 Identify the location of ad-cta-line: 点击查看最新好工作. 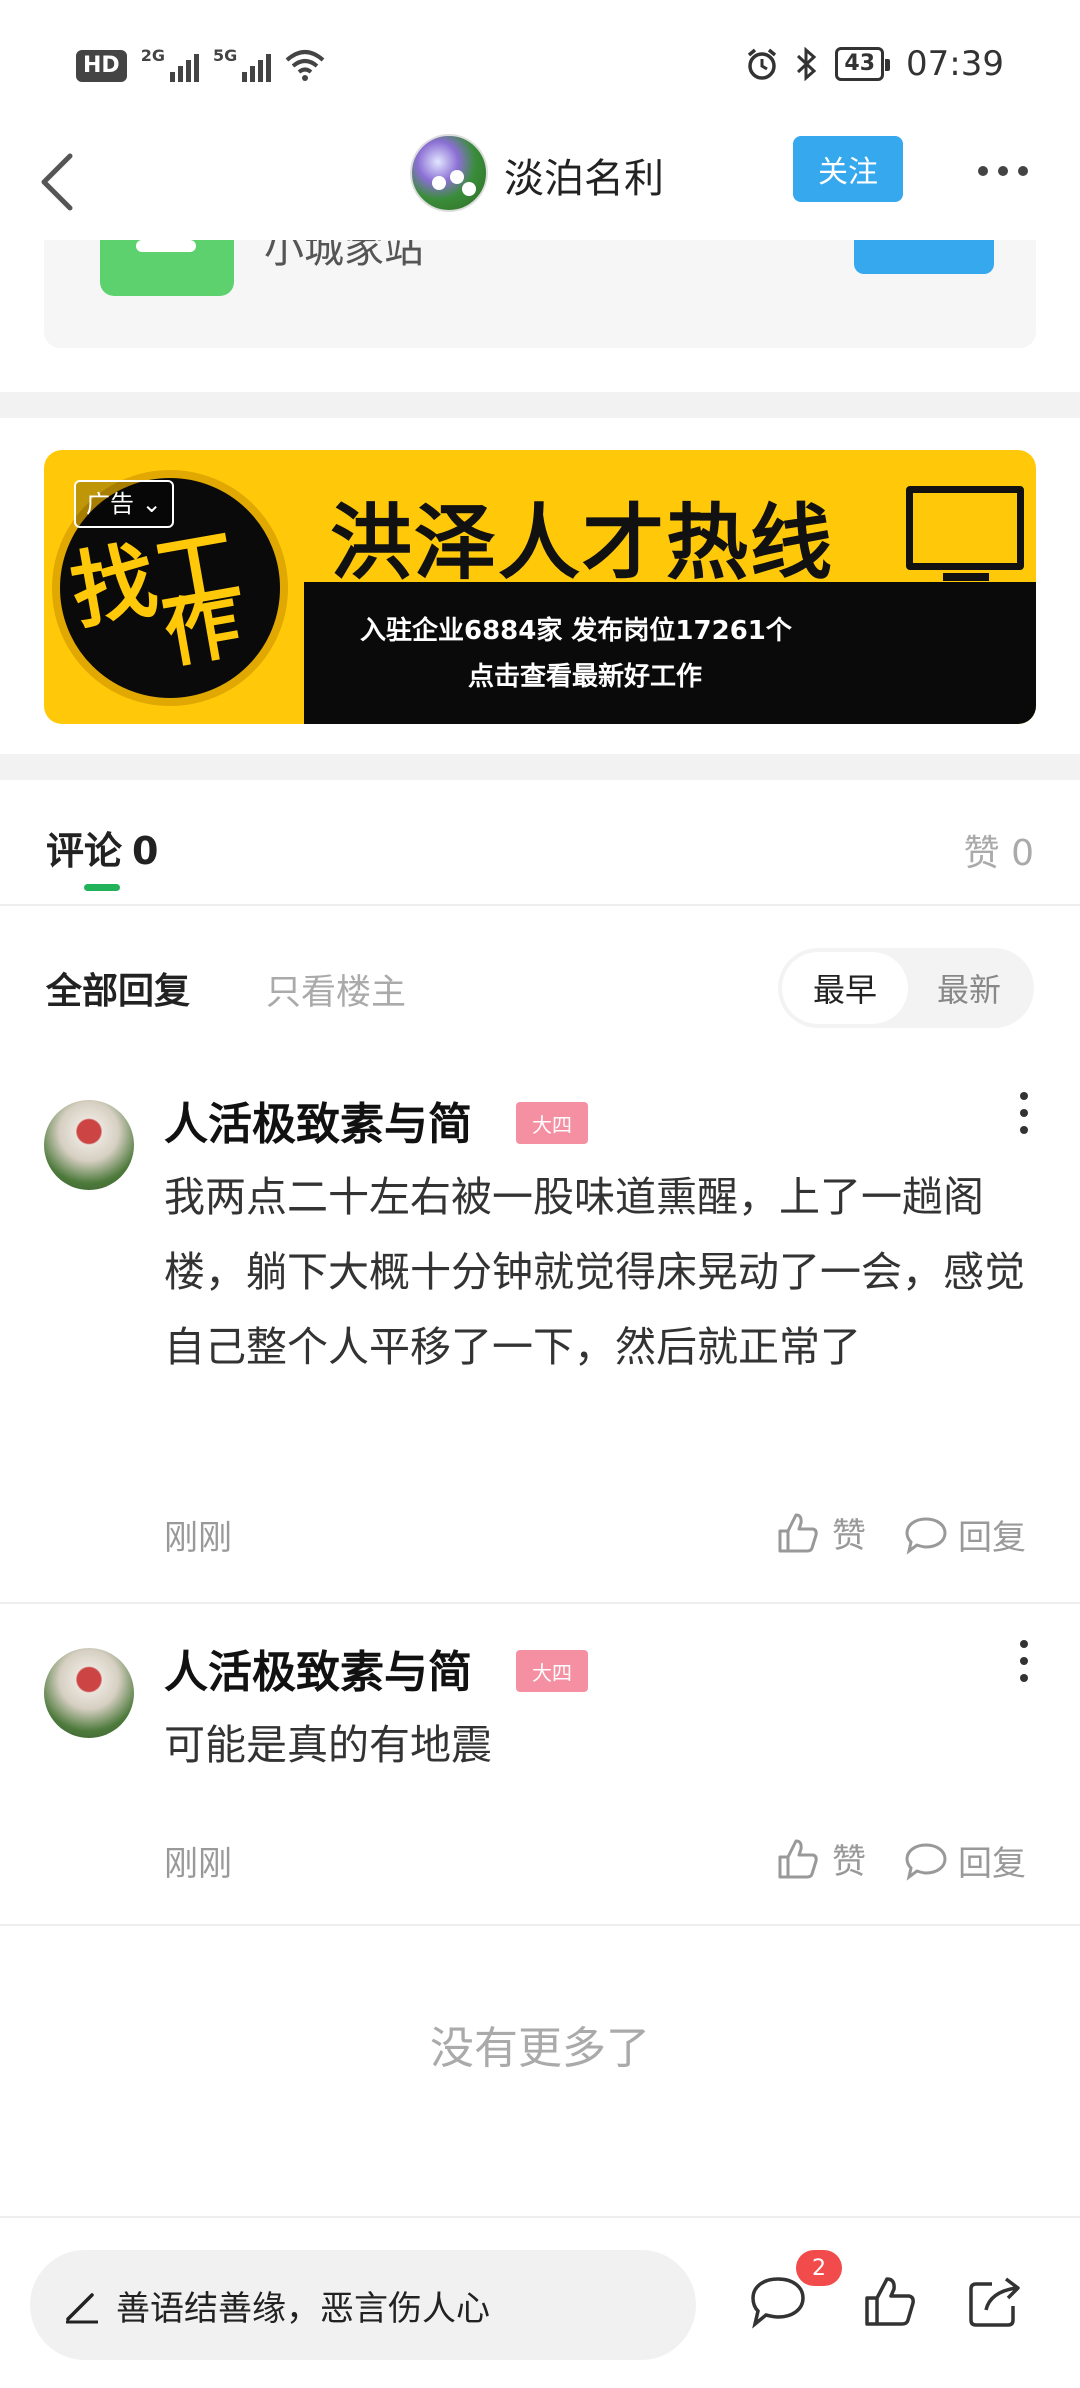
(585, 677).